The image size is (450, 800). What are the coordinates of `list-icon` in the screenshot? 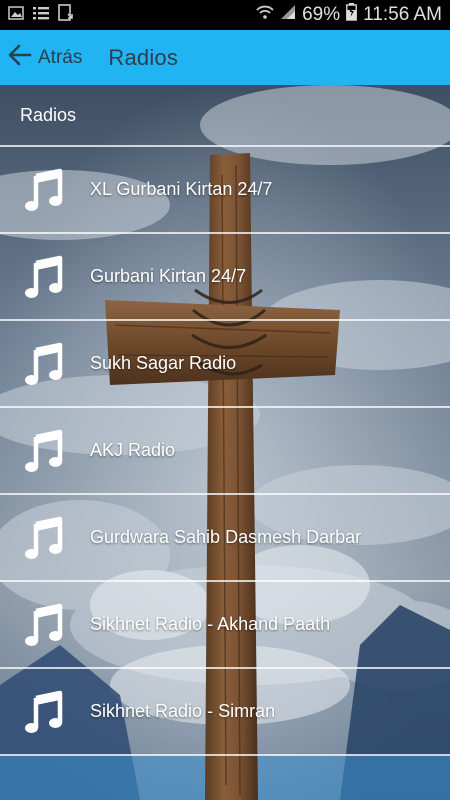 It's located at (41, 15).